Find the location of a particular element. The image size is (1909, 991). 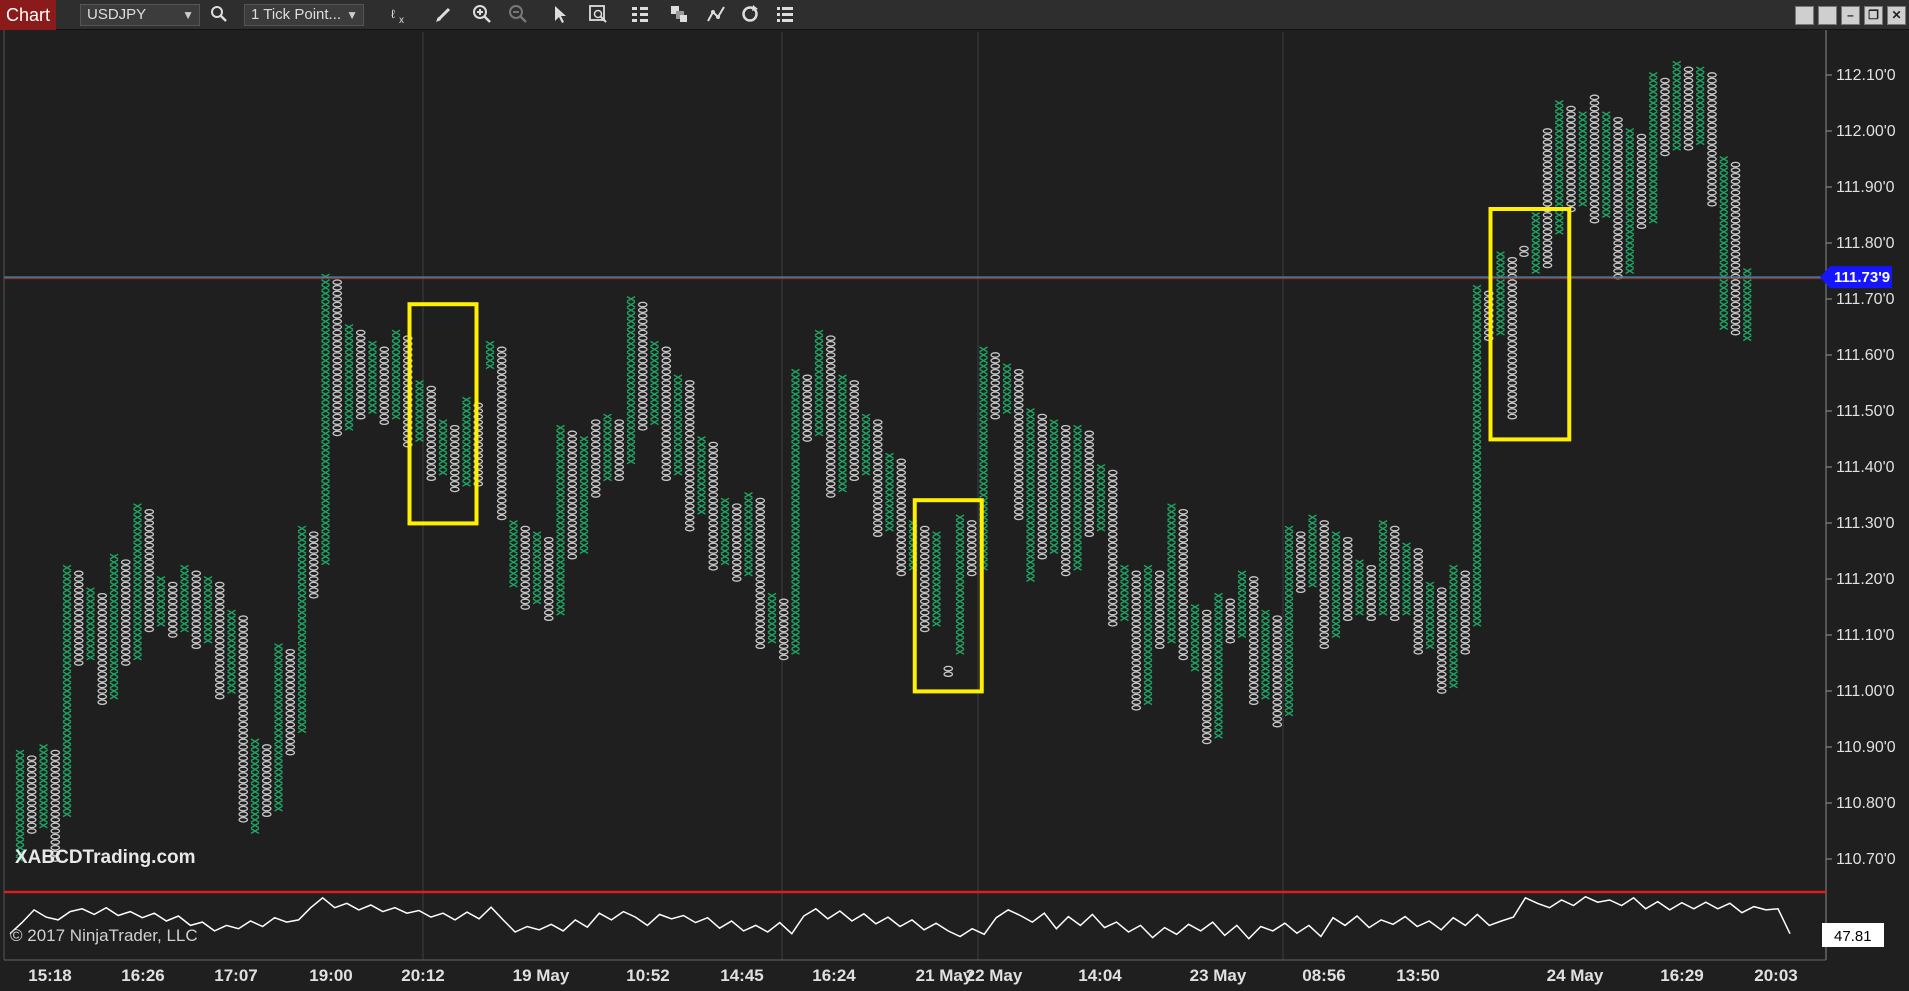

price-tick-label: 112.00'0 is located at coordinates (1866, 131).